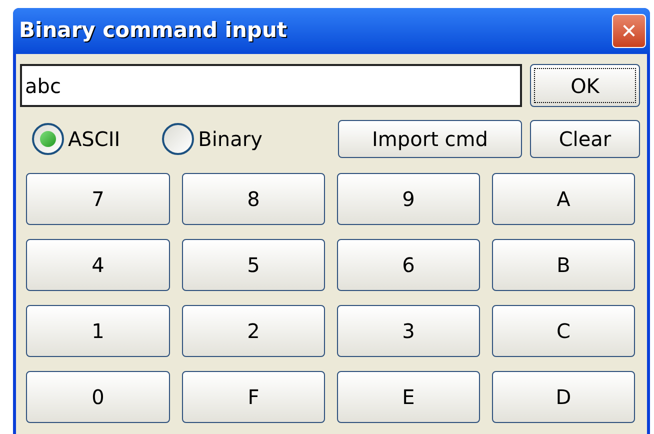 The height and width of the screenshot is (434, 654). I want to click on radio-button: Binary, so click(212, 139).